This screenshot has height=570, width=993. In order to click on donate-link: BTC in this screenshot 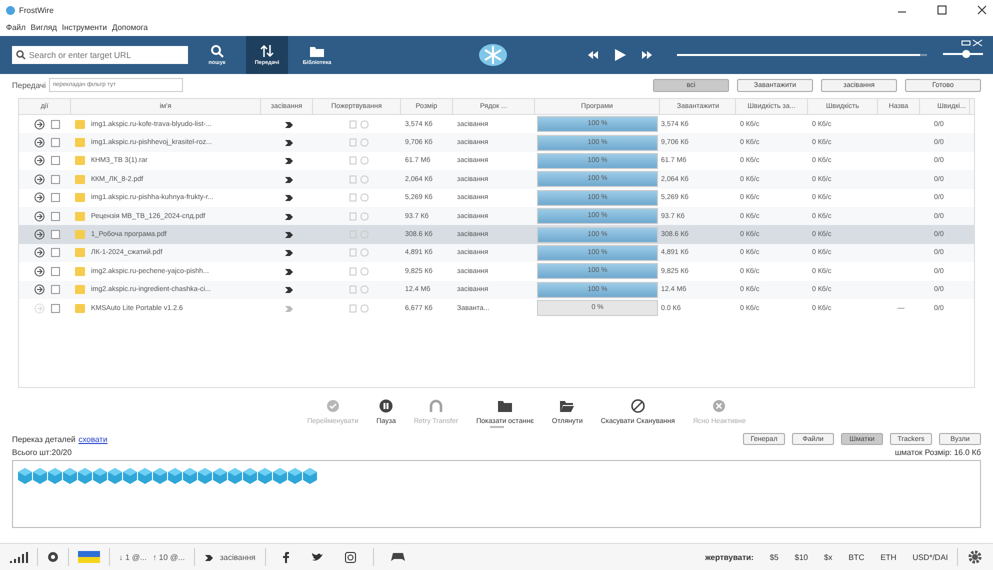, I will do `click(856, 557)`.